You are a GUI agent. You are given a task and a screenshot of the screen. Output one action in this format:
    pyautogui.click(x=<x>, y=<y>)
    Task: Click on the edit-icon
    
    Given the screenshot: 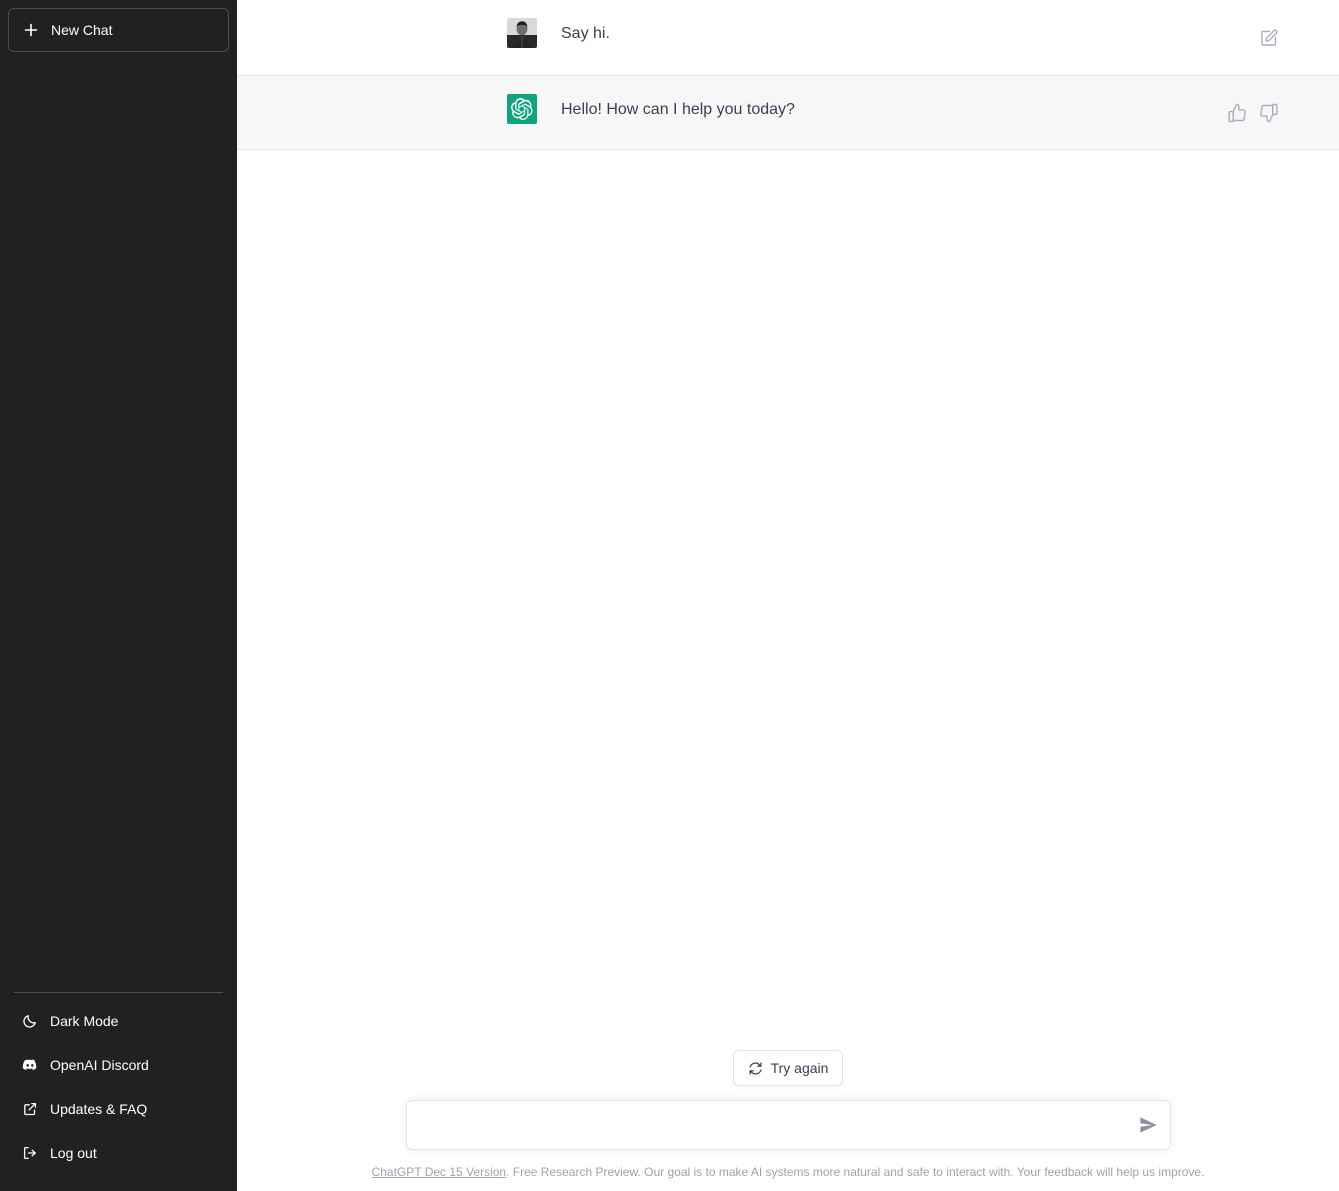 What is the action you would take?
    pyautogui.click(x=1269, y=38)
    